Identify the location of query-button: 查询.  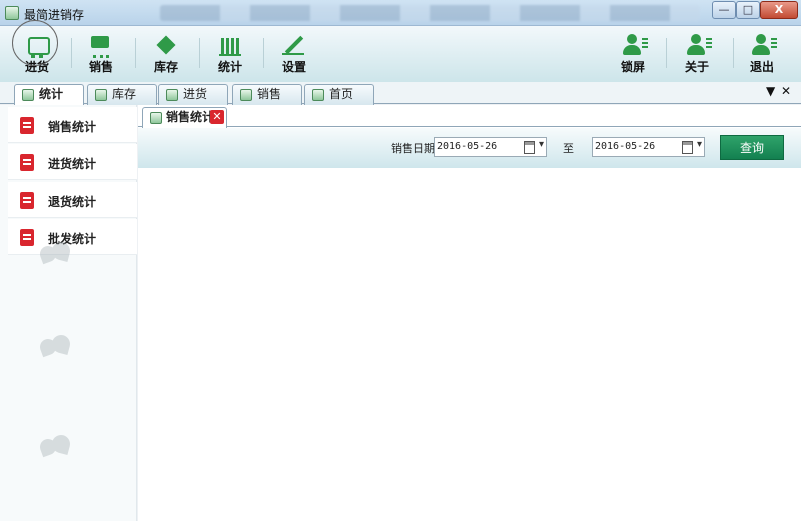
(752, 147).